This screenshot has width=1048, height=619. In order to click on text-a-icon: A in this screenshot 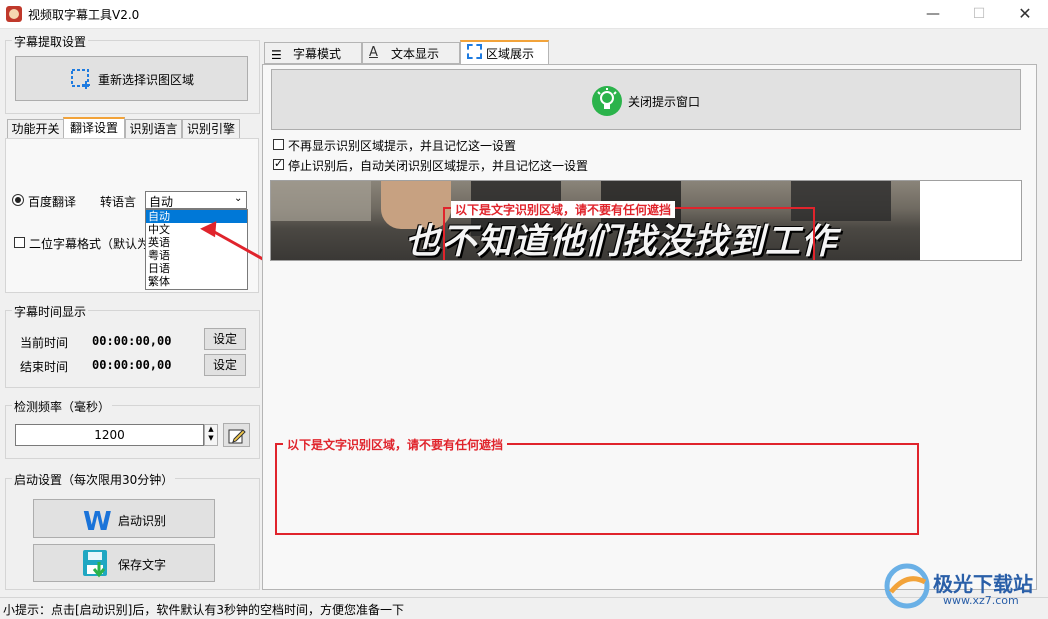, I will do `click(373, 52)`.